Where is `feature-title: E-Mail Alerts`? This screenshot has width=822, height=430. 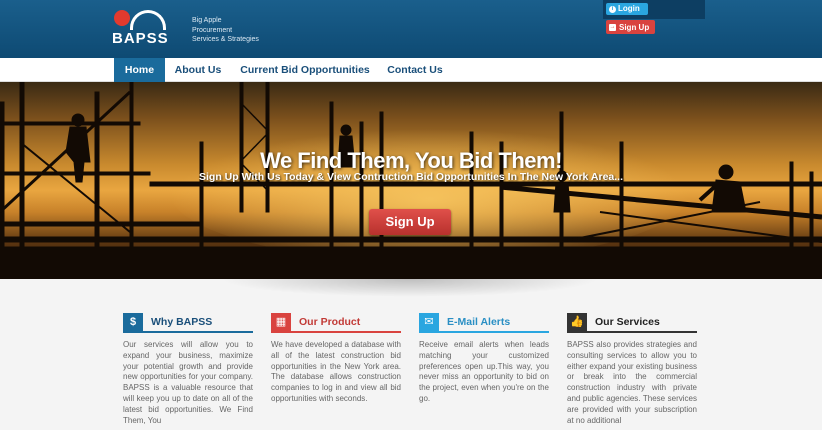
feature-title: E-Mail Alerts is located at coordinates (478, 322).